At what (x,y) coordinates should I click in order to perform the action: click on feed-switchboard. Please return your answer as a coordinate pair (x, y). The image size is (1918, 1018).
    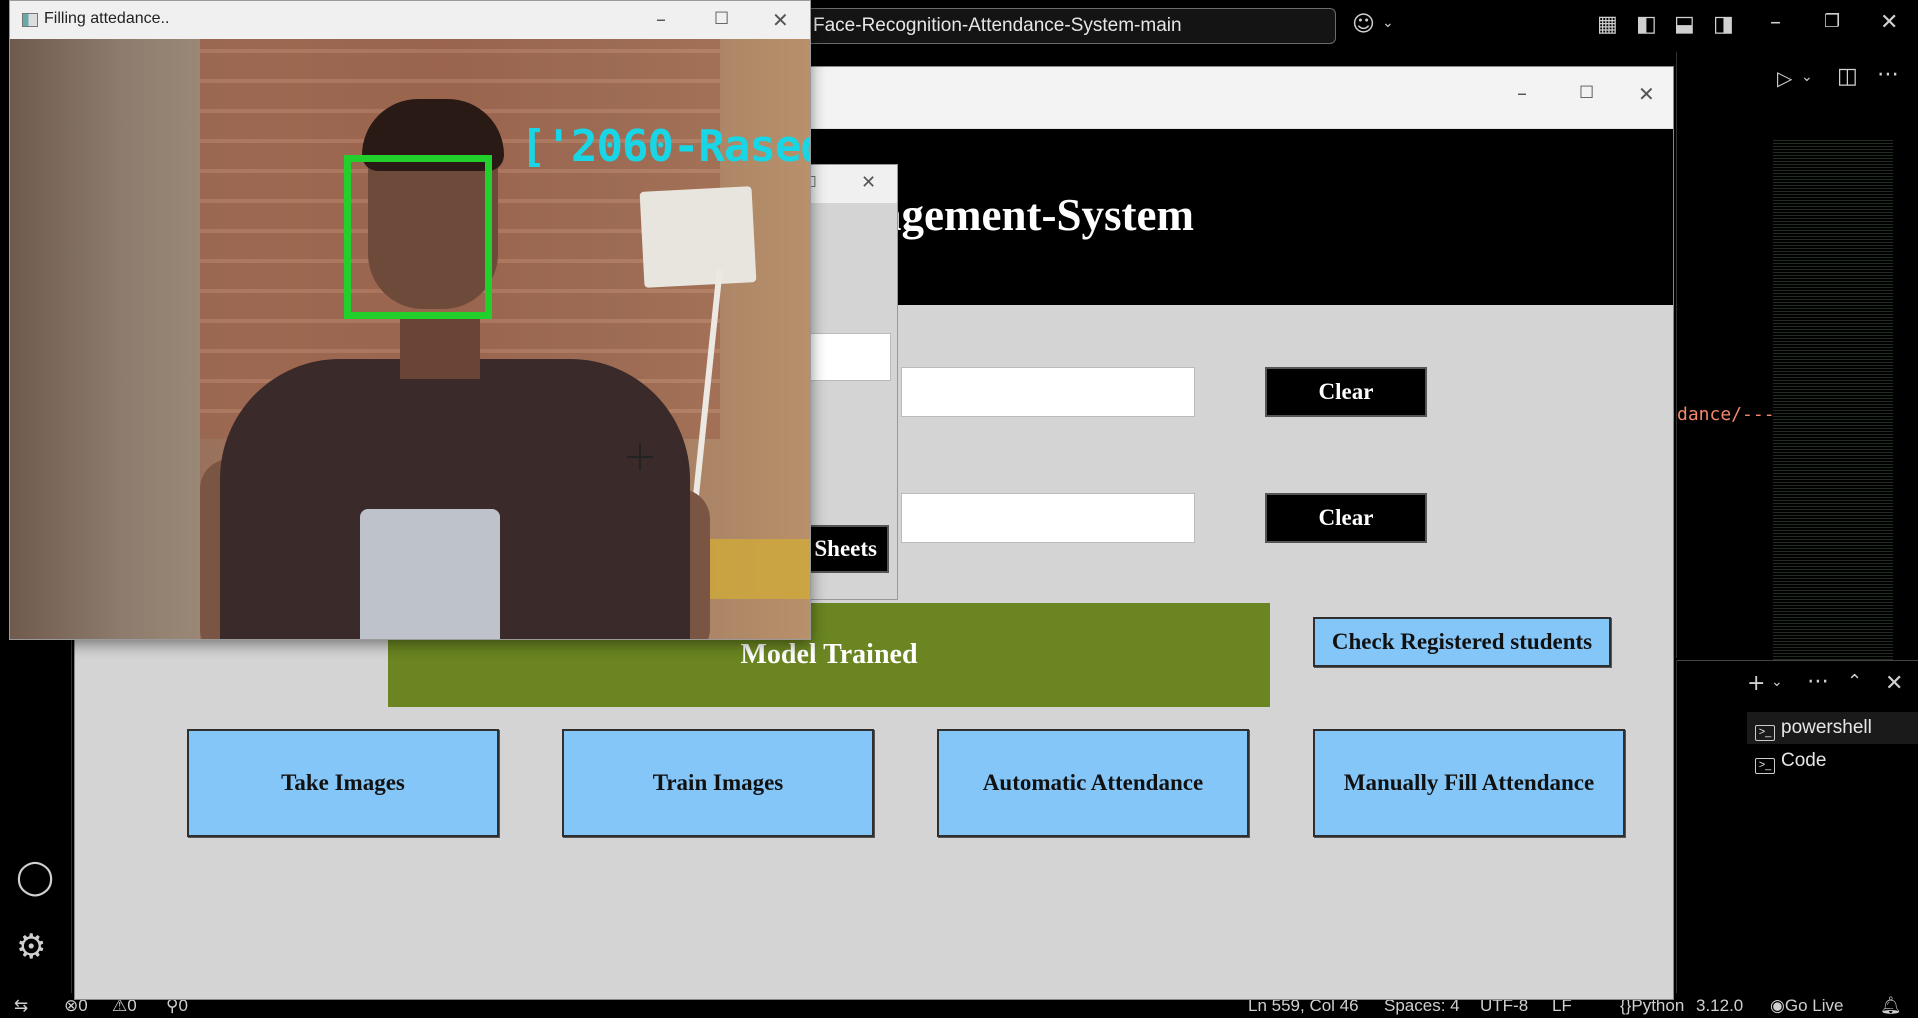
    Looking at the image, I should click on (698, 237).